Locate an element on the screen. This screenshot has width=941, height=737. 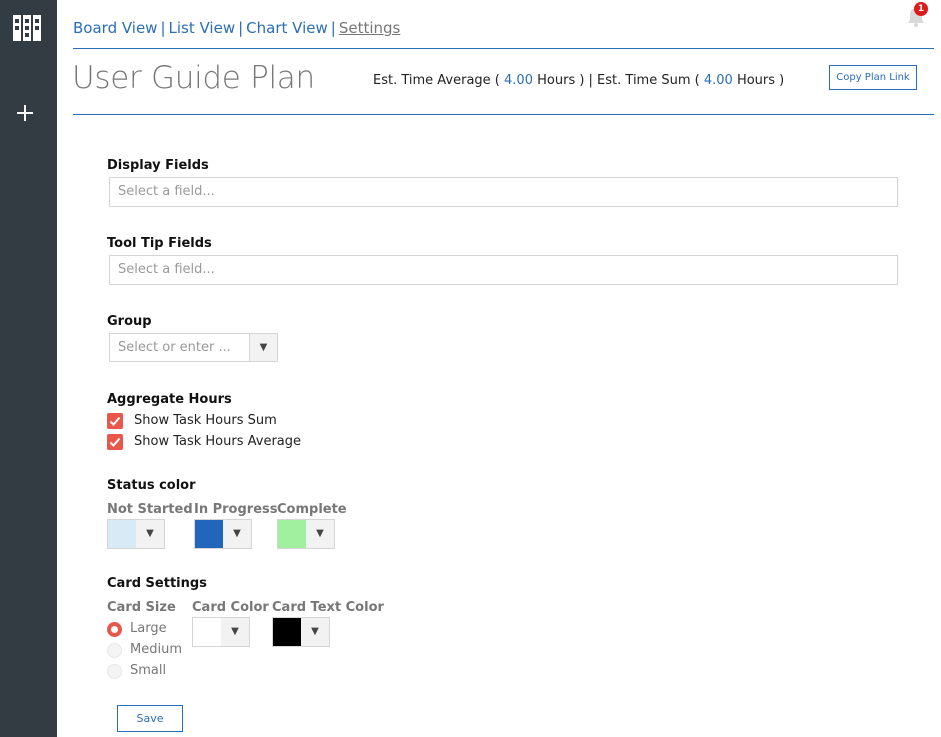
card-size-medium-radio is located at coordinates (114, 650).